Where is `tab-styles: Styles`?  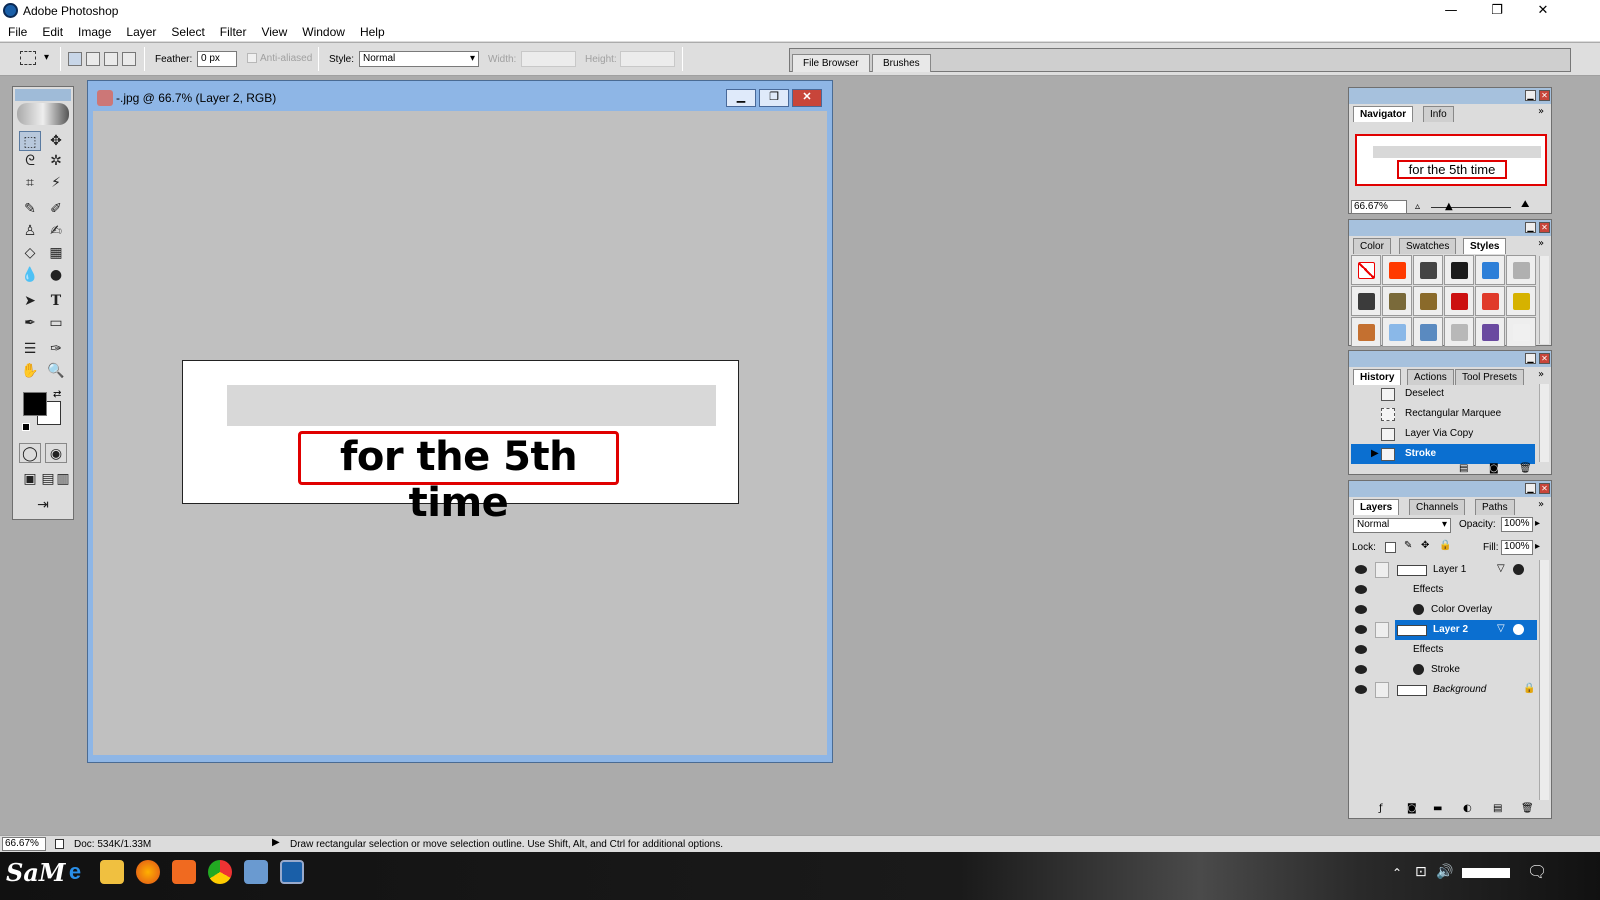
tab-styles: Styles is located at coordinates (1485, 246).